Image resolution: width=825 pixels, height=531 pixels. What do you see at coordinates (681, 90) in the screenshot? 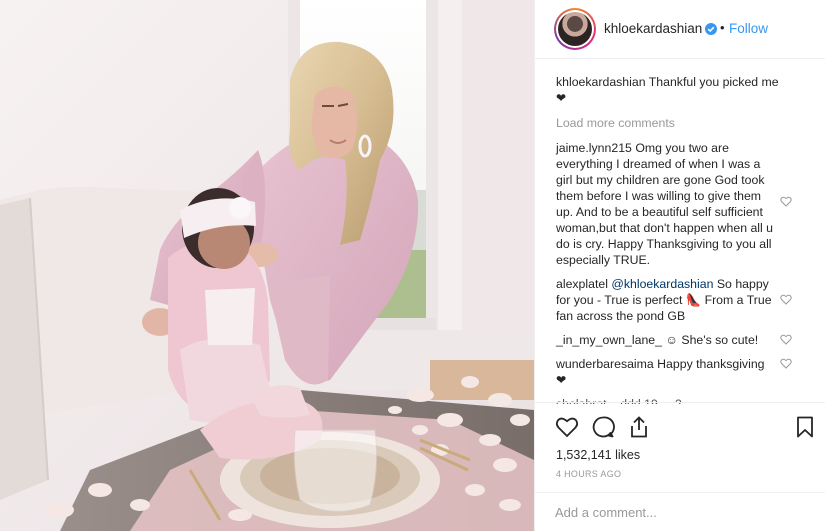
I see `caption: khloekardashian Thankful you picked me ❤` at bounding box center [681, 90].